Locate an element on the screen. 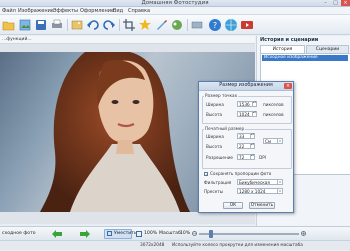 The image size is (350, 251). save-icon is located at coordinates (41, 25).